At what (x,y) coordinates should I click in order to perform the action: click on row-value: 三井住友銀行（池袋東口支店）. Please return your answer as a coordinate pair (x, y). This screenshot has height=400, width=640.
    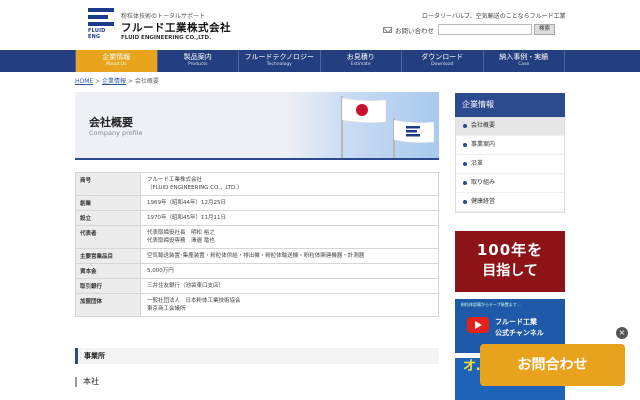
    Looking at the image, I should click on (289, 286).